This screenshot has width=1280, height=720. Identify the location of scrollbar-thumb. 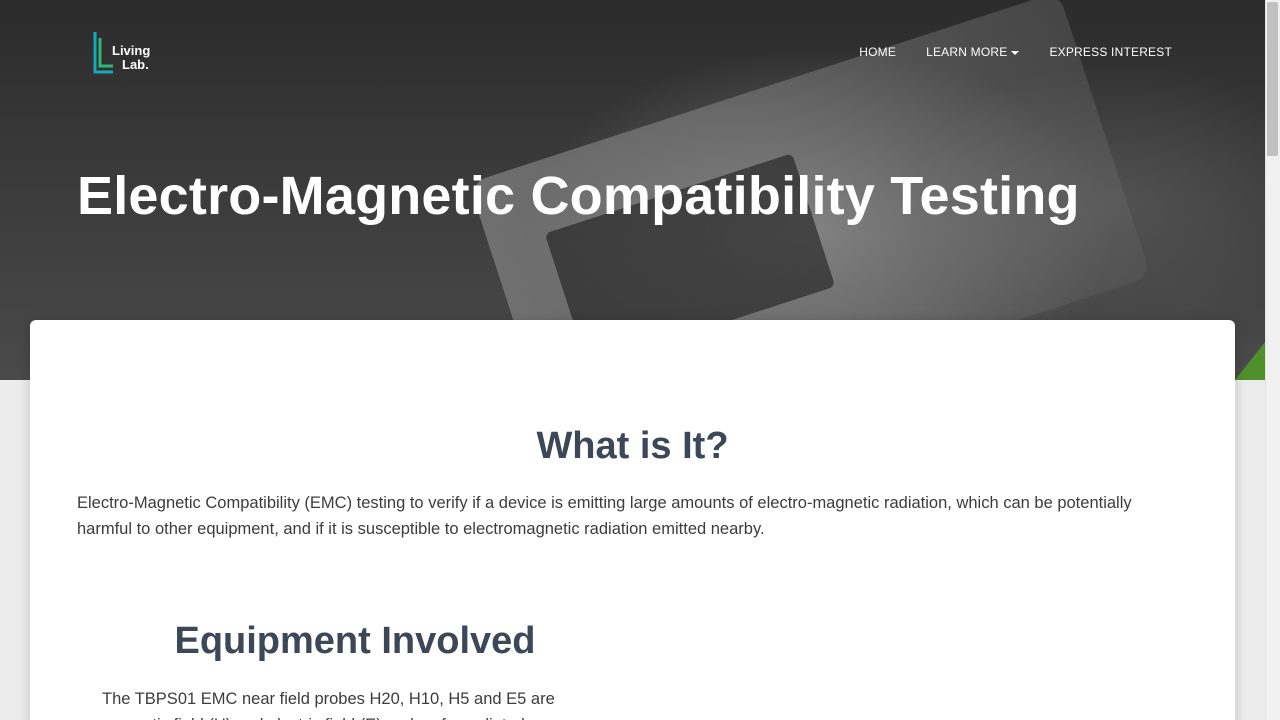
(1272, 79).